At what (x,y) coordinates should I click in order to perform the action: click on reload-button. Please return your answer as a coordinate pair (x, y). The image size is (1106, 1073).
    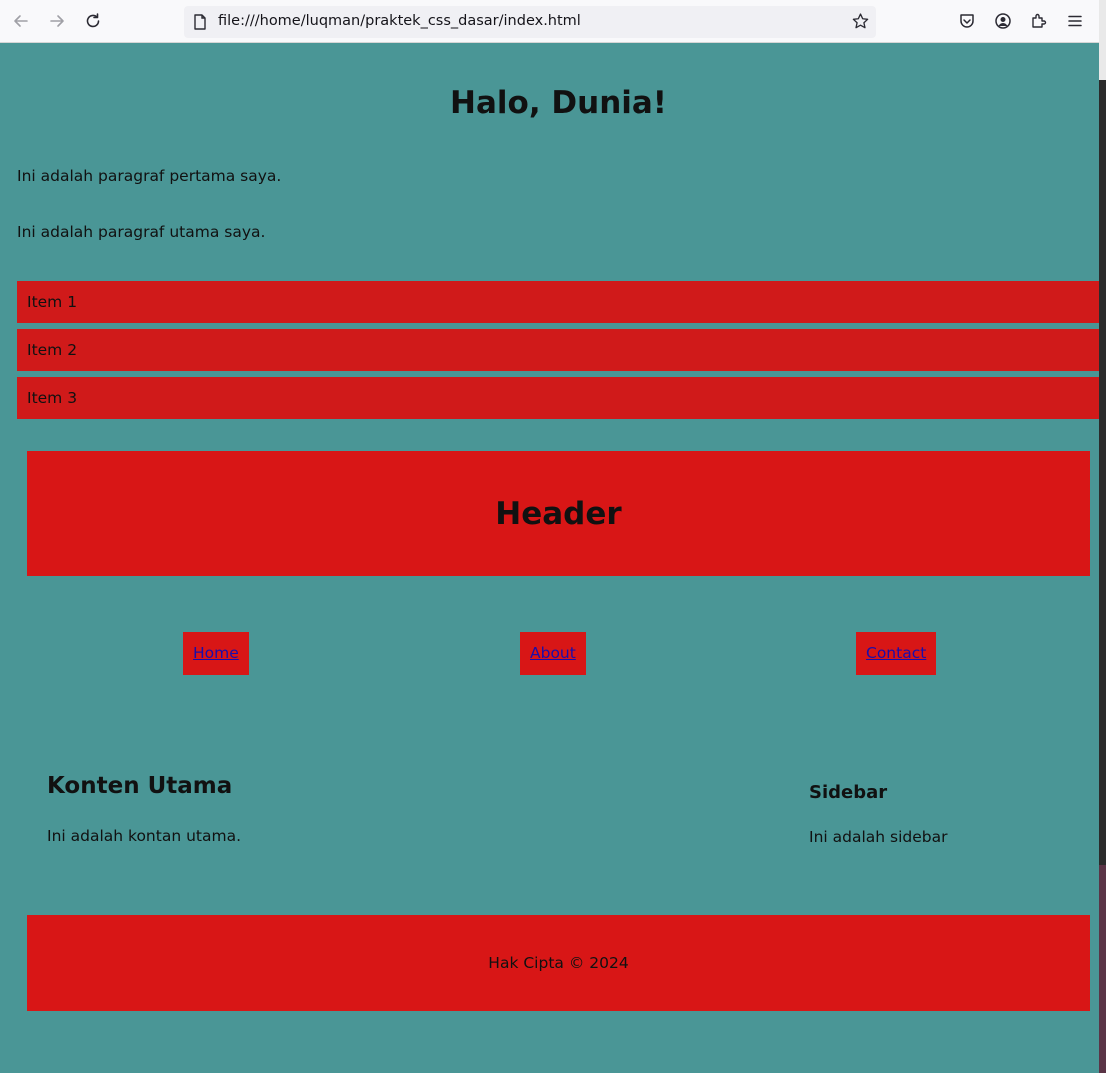
    Looking at the image, I should click on (93, 21).